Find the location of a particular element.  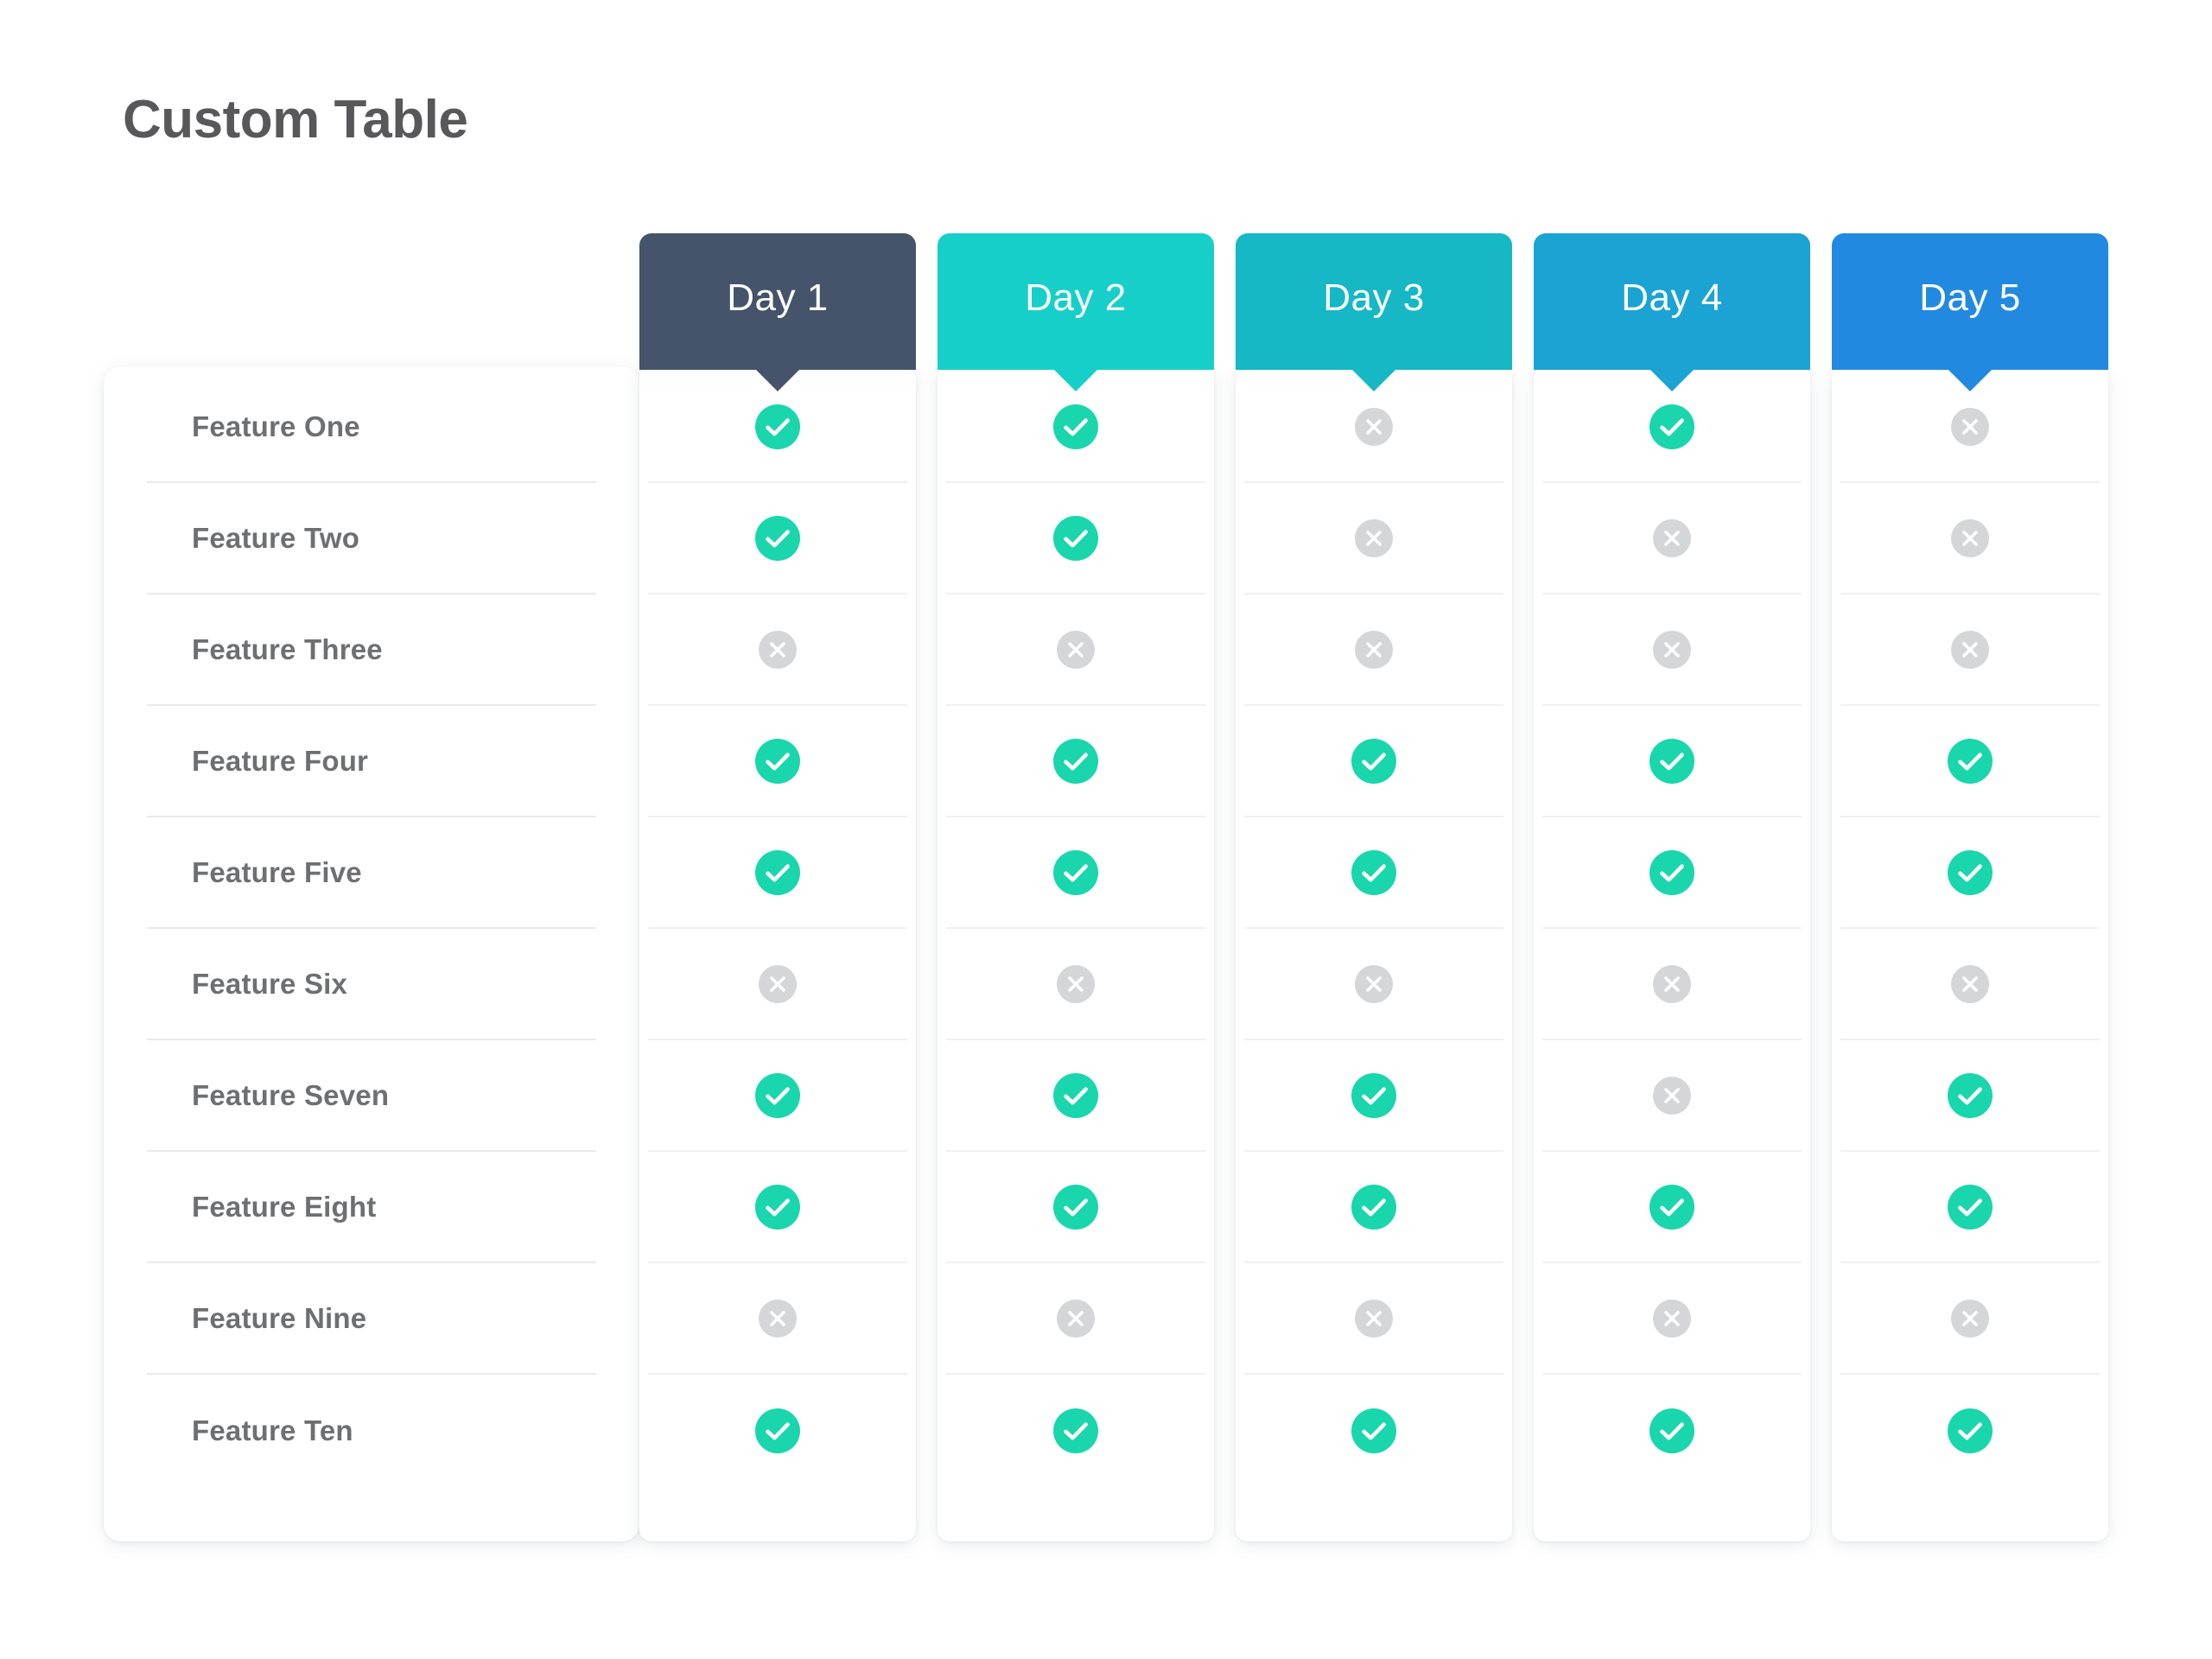

day-column: Day 5 is located at coordinates (1970, 887).